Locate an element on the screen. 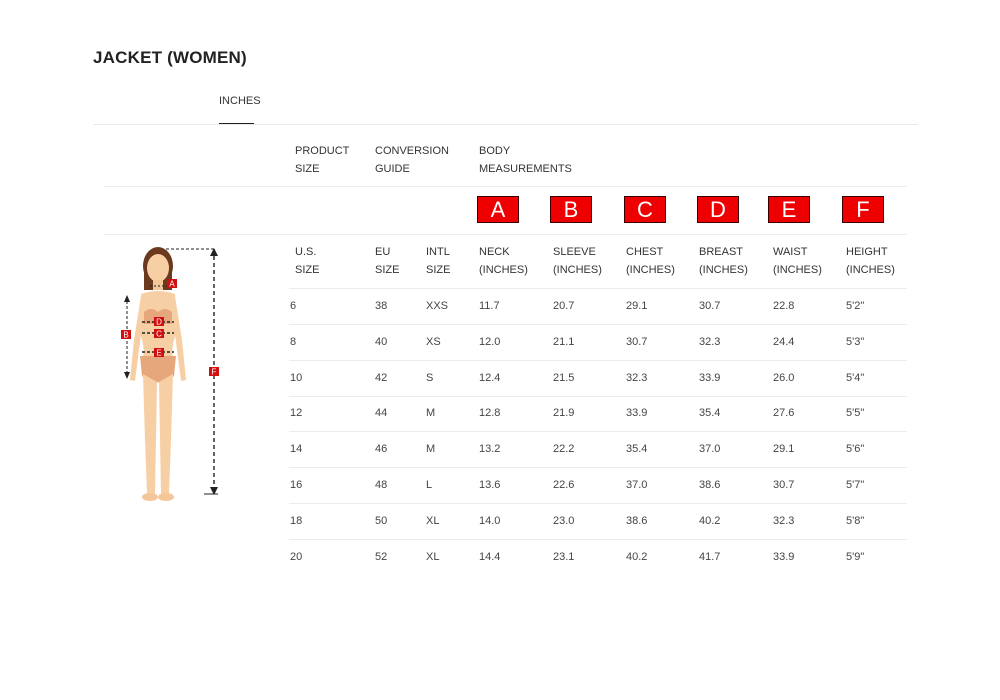 The width and height of the screenshot is (1000, 700). body-measurement-figure: A B C D E F is located at coordinates (170, 374).